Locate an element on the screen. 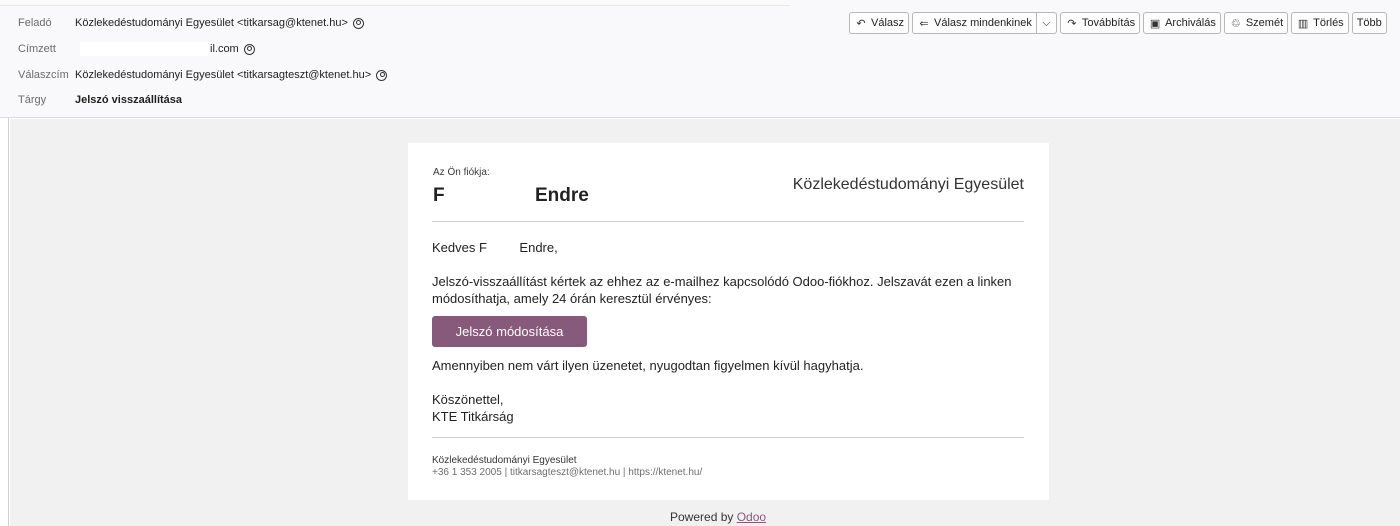 Image resolution: width=1400 pixels, height=526 pixels. footer-org: Közlekedéstudományi Egyesület is located at coordinates (504, 460).